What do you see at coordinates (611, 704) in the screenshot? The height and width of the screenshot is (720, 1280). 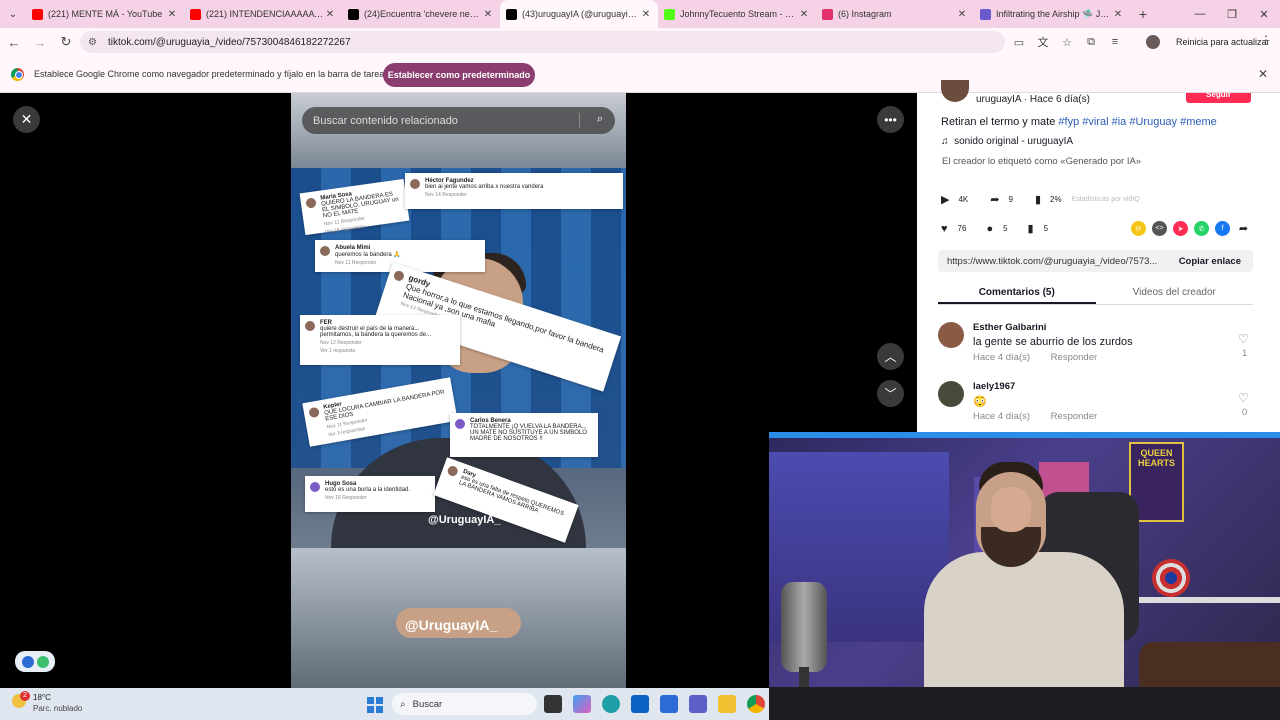 I see `edge-icon` at bounding box center [611, 704].